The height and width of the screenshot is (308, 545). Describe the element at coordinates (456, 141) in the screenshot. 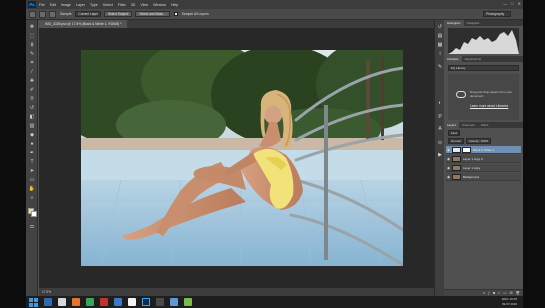

I see `blend-mode-select: Normal` at that location.